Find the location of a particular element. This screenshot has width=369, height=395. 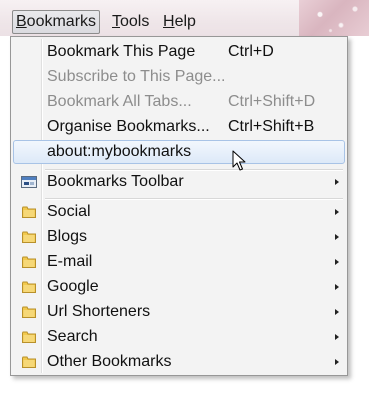

menu-item-label: E-mail is located at coordinates (70, 261).